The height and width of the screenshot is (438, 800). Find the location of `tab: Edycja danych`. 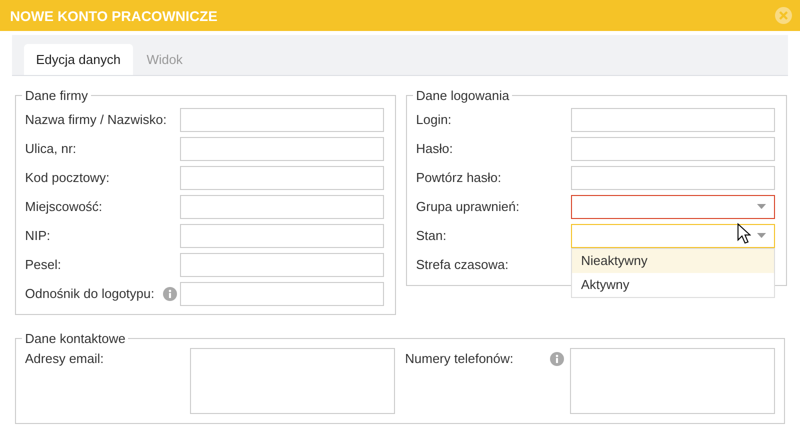

tab: Edycja danych is located at coordinates (78, 59).